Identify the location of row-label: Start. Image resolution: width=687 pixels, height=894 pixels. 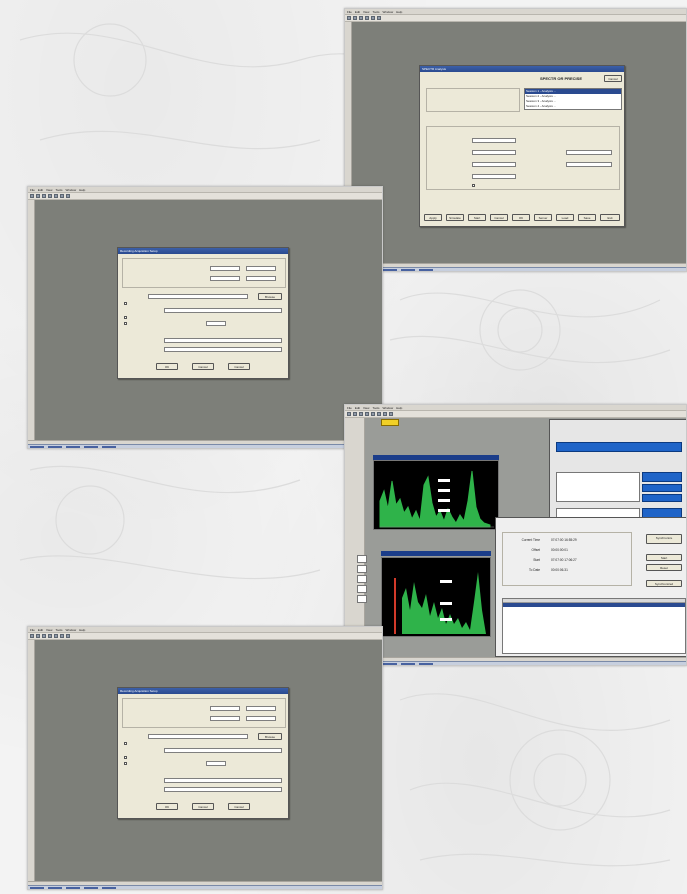
(536, 560).